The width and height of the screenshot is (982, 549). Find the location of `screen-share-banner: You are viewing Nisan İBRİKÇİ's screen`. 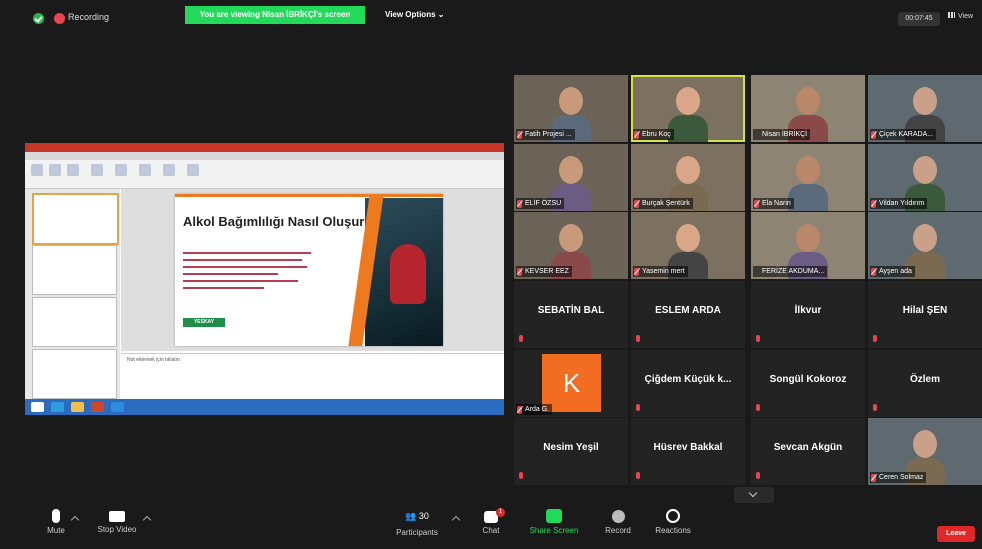

screen-share-banner: You are viewing Nisan İBRİKÇİ's screen is located at coordinates (275, 15).